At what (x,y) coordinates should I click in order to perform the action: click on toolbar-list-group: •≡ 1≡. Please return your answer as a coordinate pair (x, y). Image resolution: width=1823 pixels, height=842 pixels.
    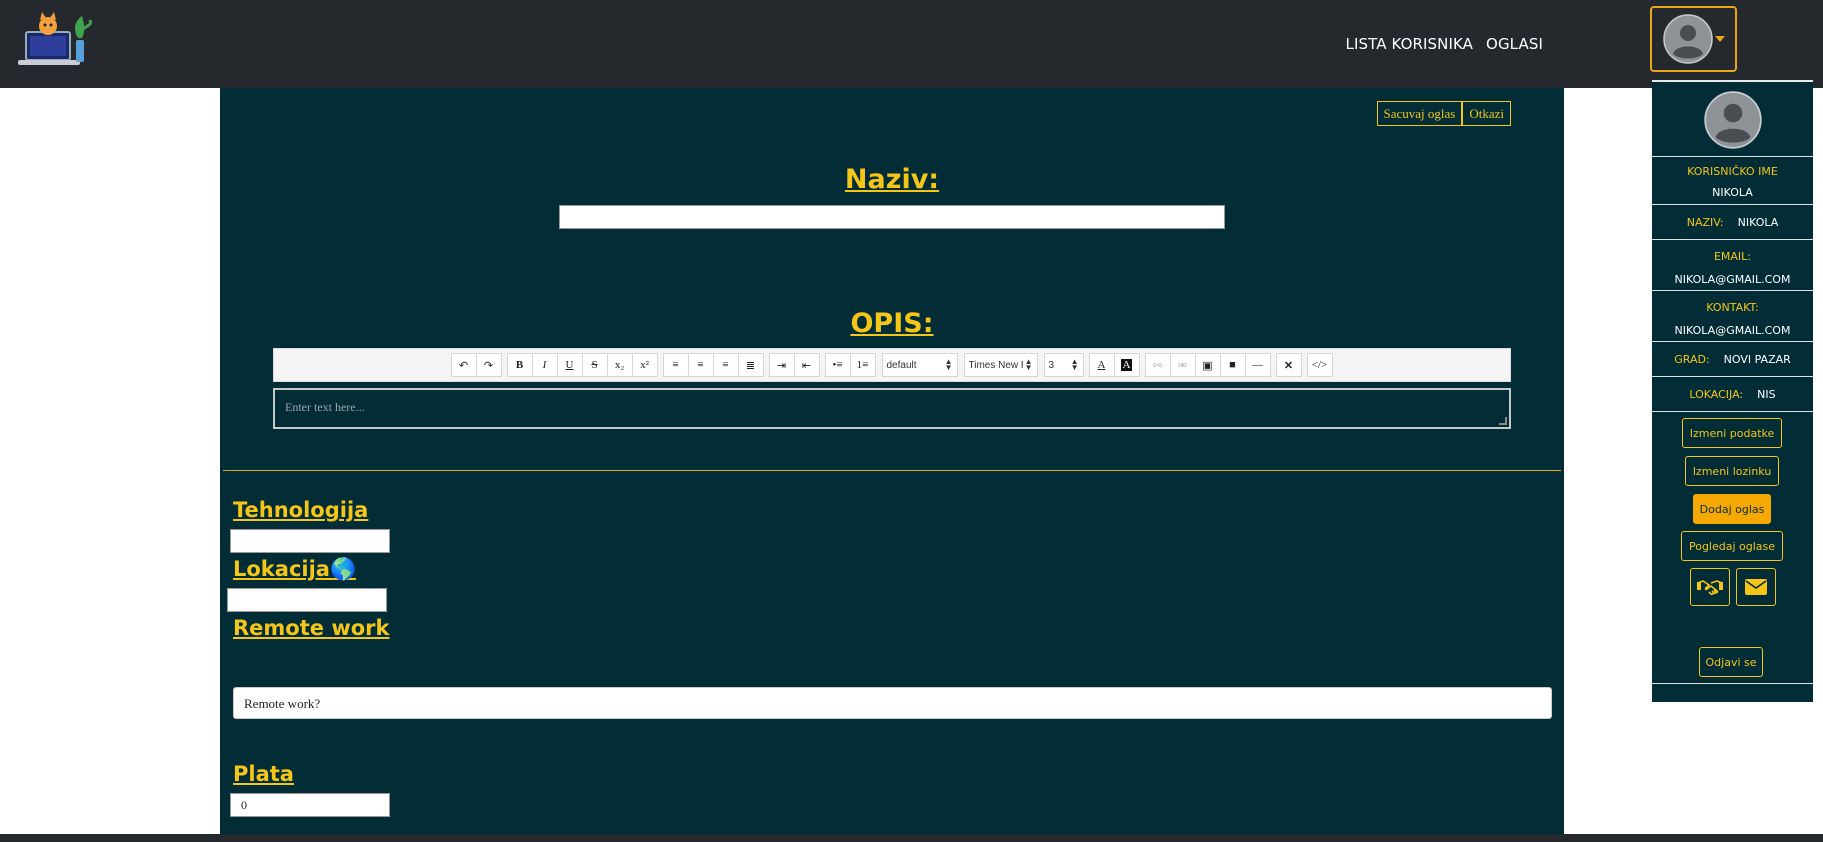
    Looking at the image, I should click on (850, 365).